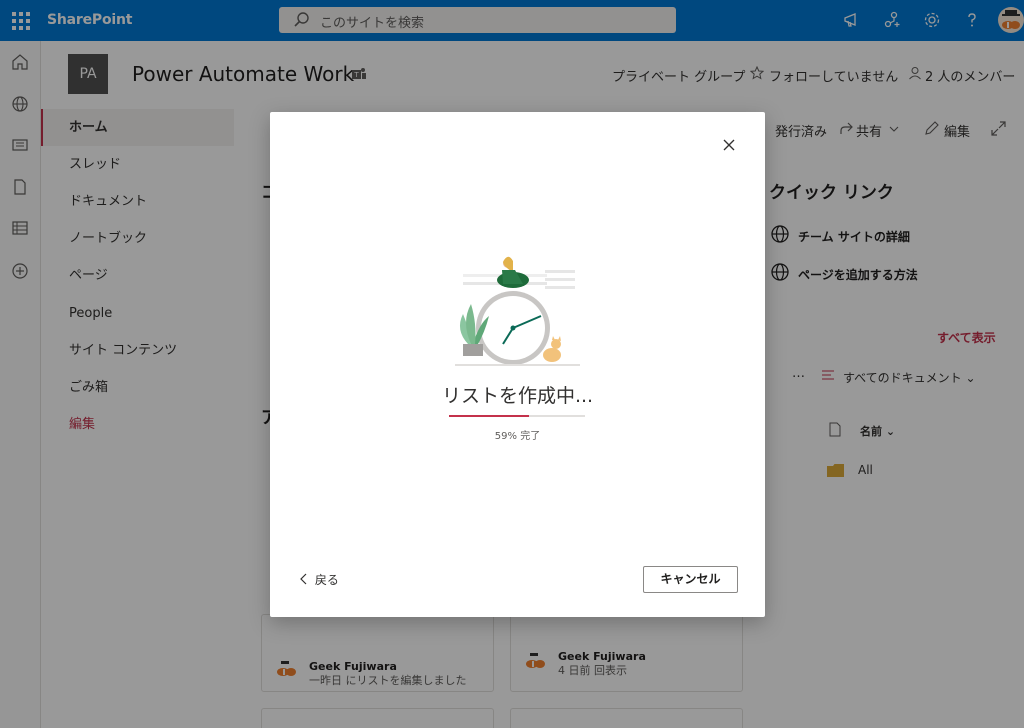  I want to click on progress-bar, so click(517, 416).